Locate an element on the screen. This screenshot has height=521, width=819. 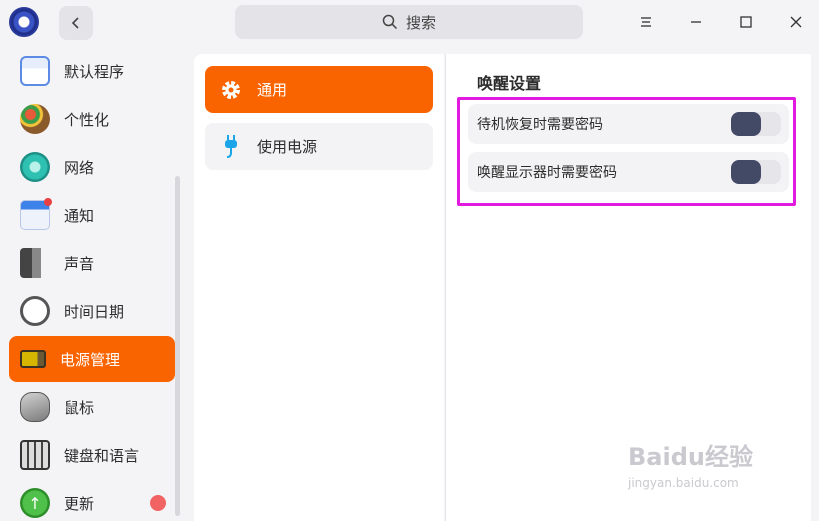
sidebar-item-label: 电源管理 is located at coordinates (90, 359).